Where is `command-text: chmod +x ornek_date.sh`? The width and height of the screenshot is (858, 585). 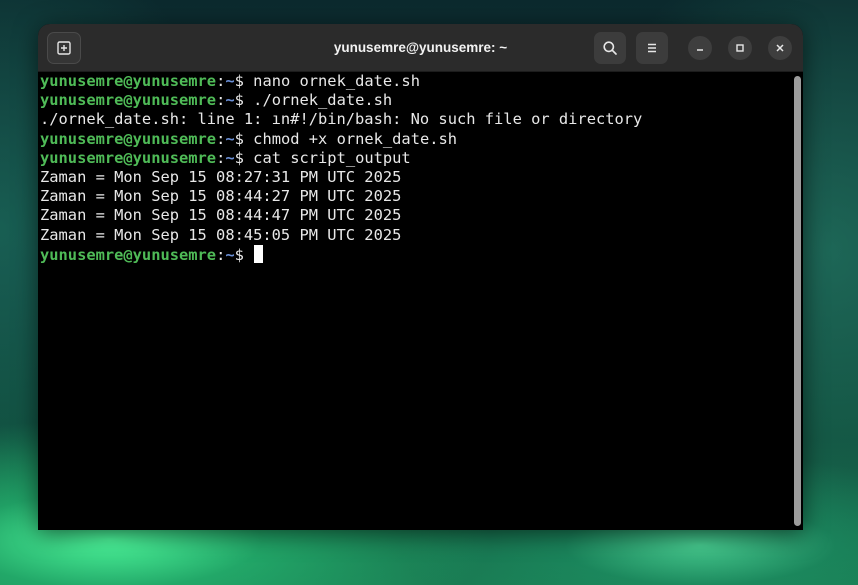 command-text: chmod +x ornek_date.sh is located at coordinates (355, 138).